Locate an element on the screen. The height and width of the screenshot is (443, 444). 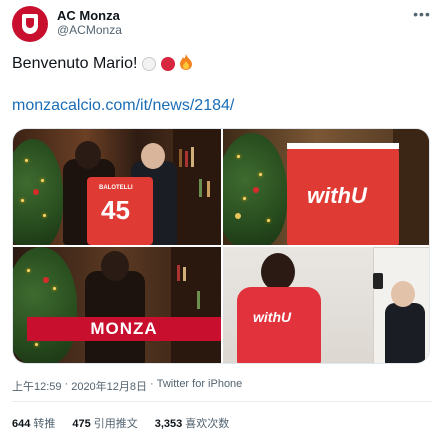
fire-emoji-icon is located at coordinates (186, 63).